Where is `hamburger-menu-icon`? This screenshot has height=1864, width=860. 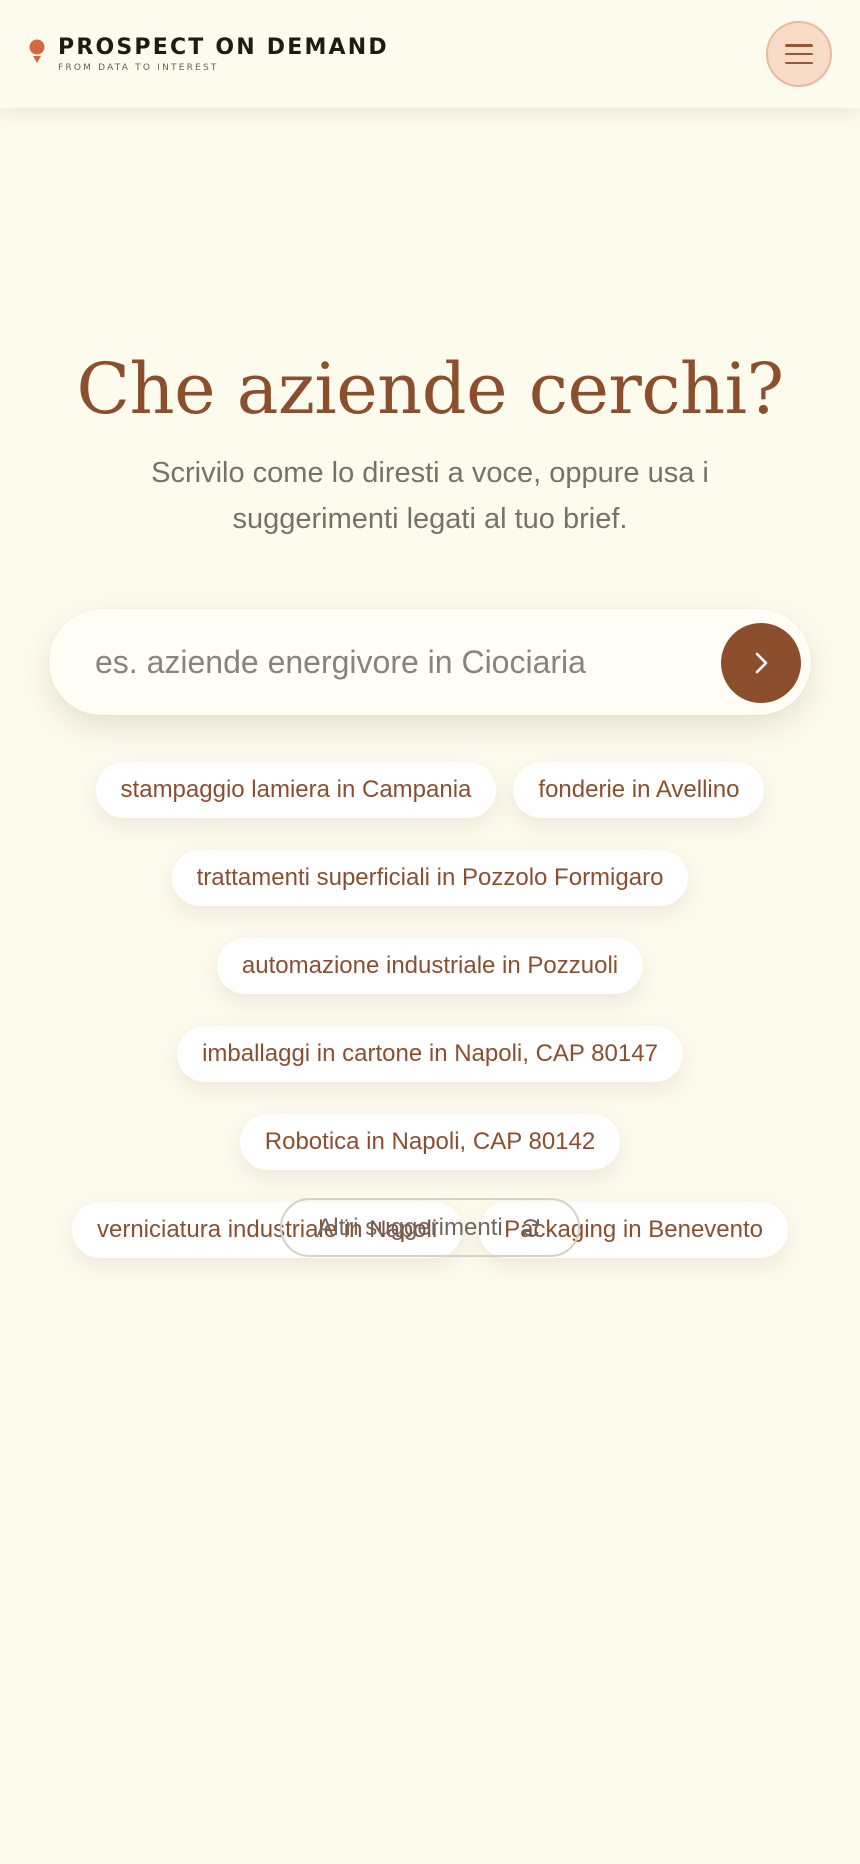
hamburger-menu-icon is located at coordinates (799, 54).